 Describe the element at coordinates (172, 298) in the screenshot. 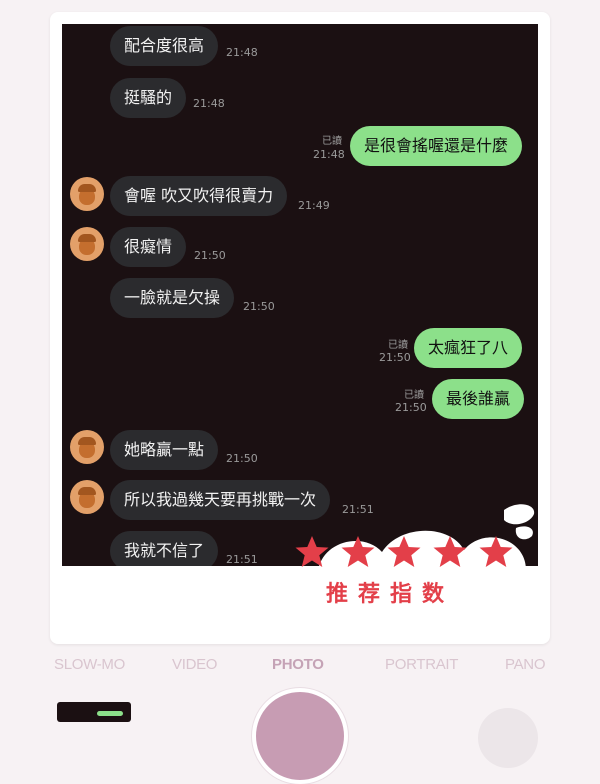

I see `chat-bubble-left: 一臉就是欠操` at that location.